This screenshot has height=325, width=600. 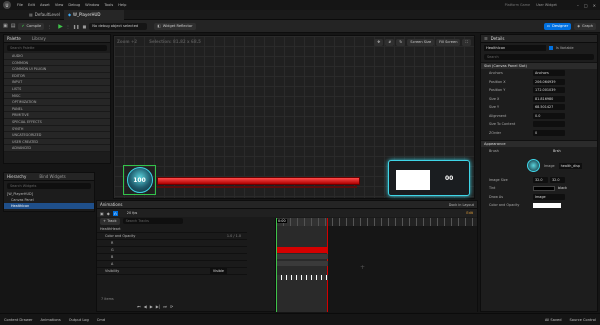 I want to click on menu-item-window: Window, so click(x=92, y=5).